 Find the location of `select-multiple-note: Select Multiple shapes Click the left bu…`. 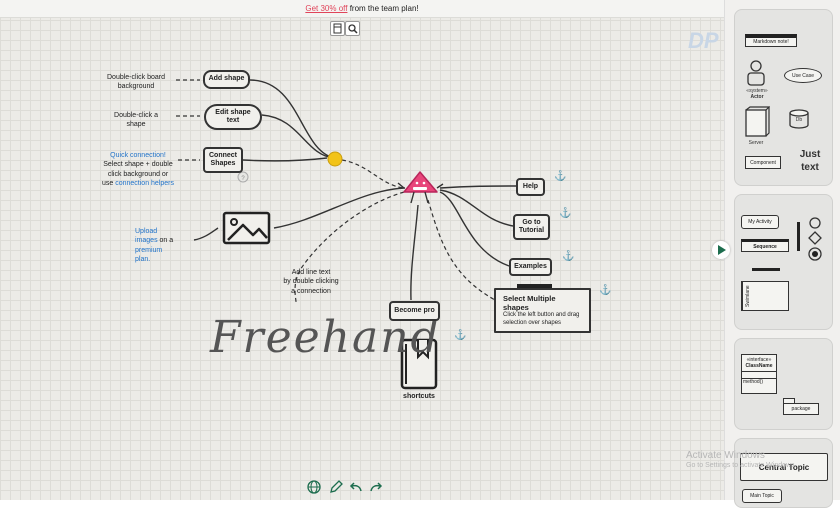

select-multiple-note: Select Multiple shapes Click the left bu… is located at coordinates (542, 310).